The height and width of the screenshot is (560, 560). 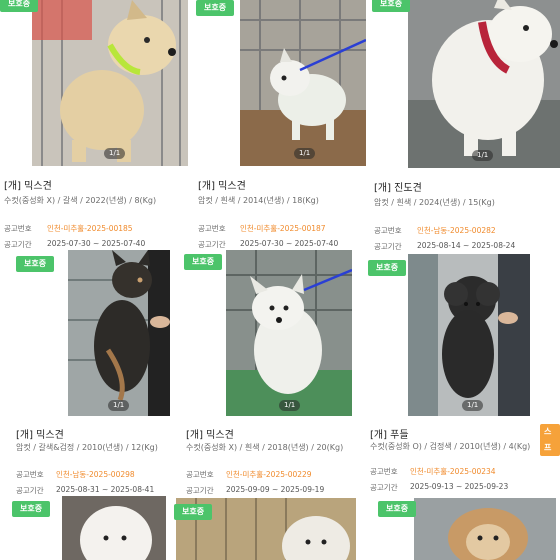 What do you see at coordinates (459, 486) in the screenshot?
I see `notice-period-value: 2025-09-13 ~ 2025-09-23` at bounding box center [459, 486].